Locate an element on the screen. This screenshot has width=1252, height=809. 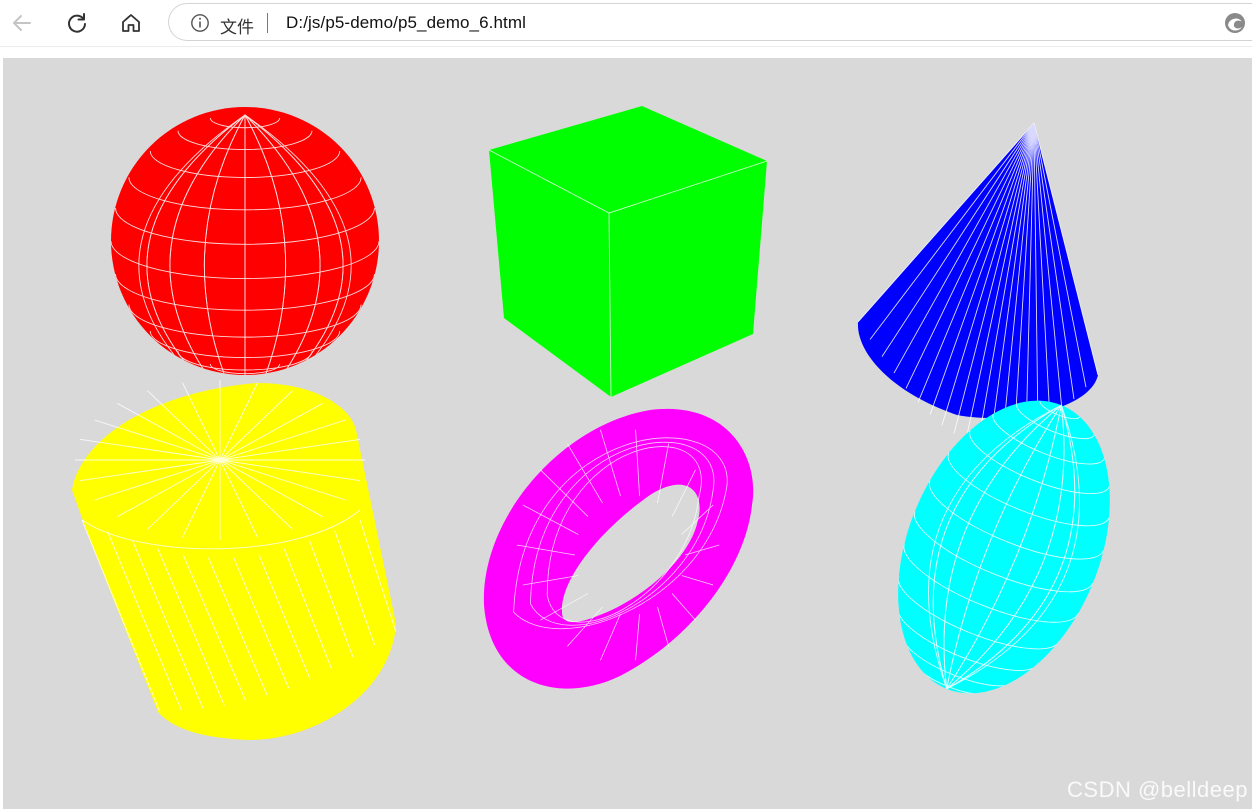
address-label: 文件 is located at coordinates (237, 28).